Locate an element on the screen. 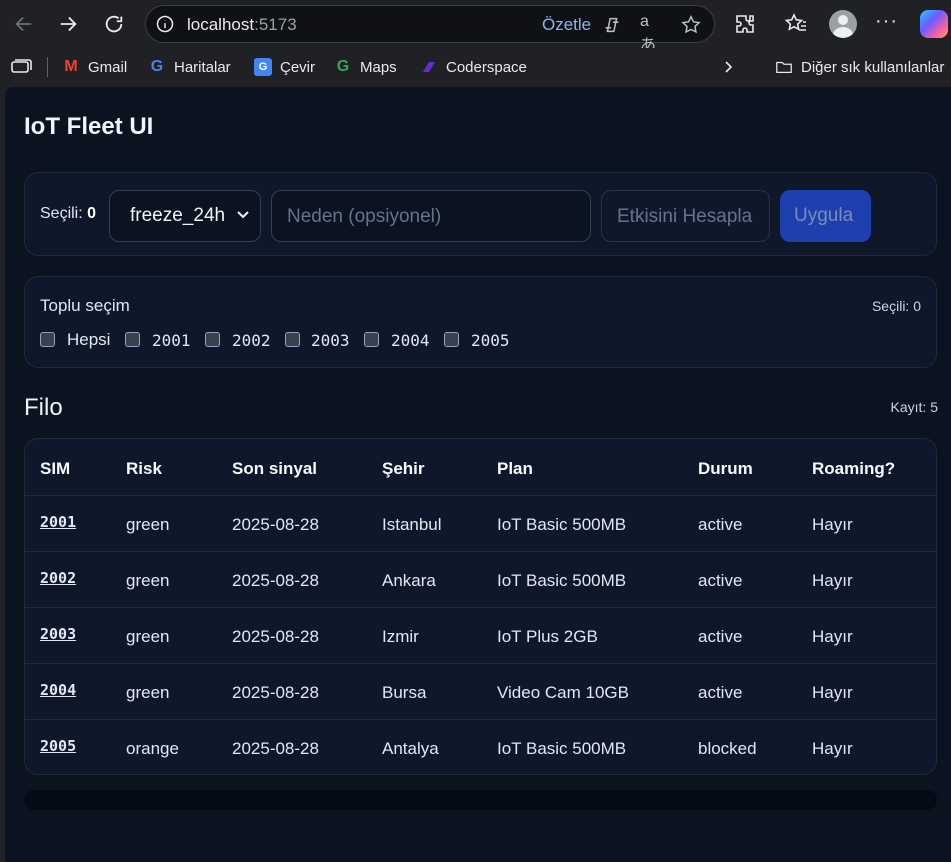 This screenshot has width=951, height=862. city-cell: Bursa is located at coordinates (404, 692).